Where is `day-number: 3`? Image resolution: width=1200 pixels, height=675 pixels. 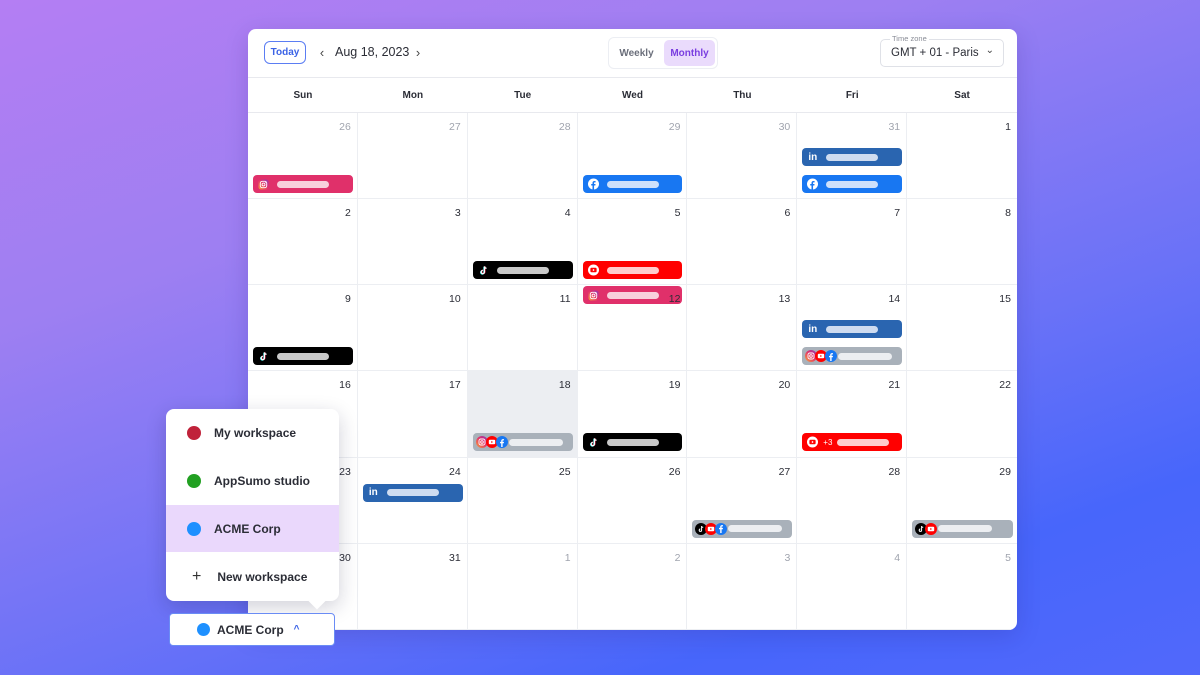 day-number: 3 is located at coordinates (457, 213).